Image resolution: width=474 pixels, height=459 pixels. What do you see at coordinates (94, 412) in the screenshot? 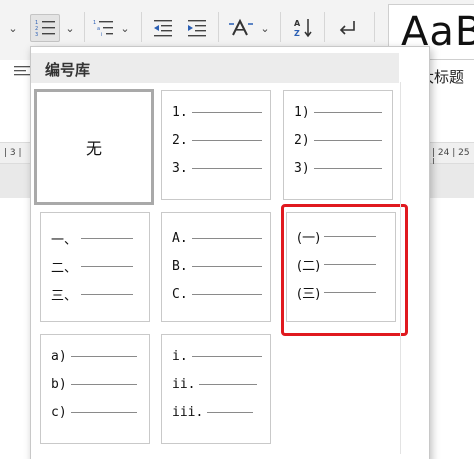
I see `list-item: c)` at bounding box center [94, 412].